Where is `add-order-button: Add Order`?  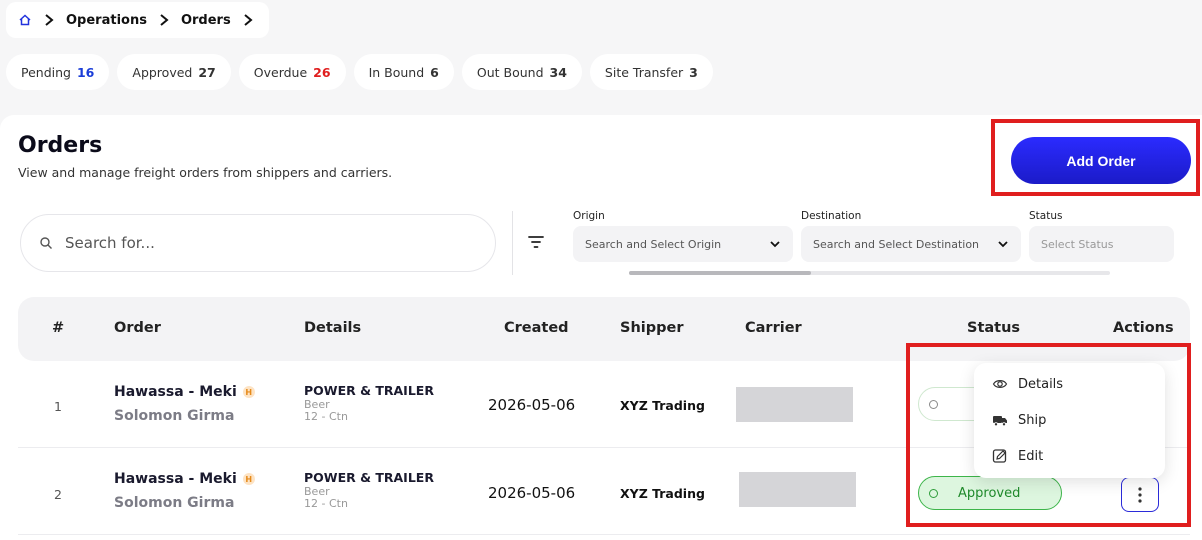 add-order-button: Add Order is located at coordinates (1101, 160).